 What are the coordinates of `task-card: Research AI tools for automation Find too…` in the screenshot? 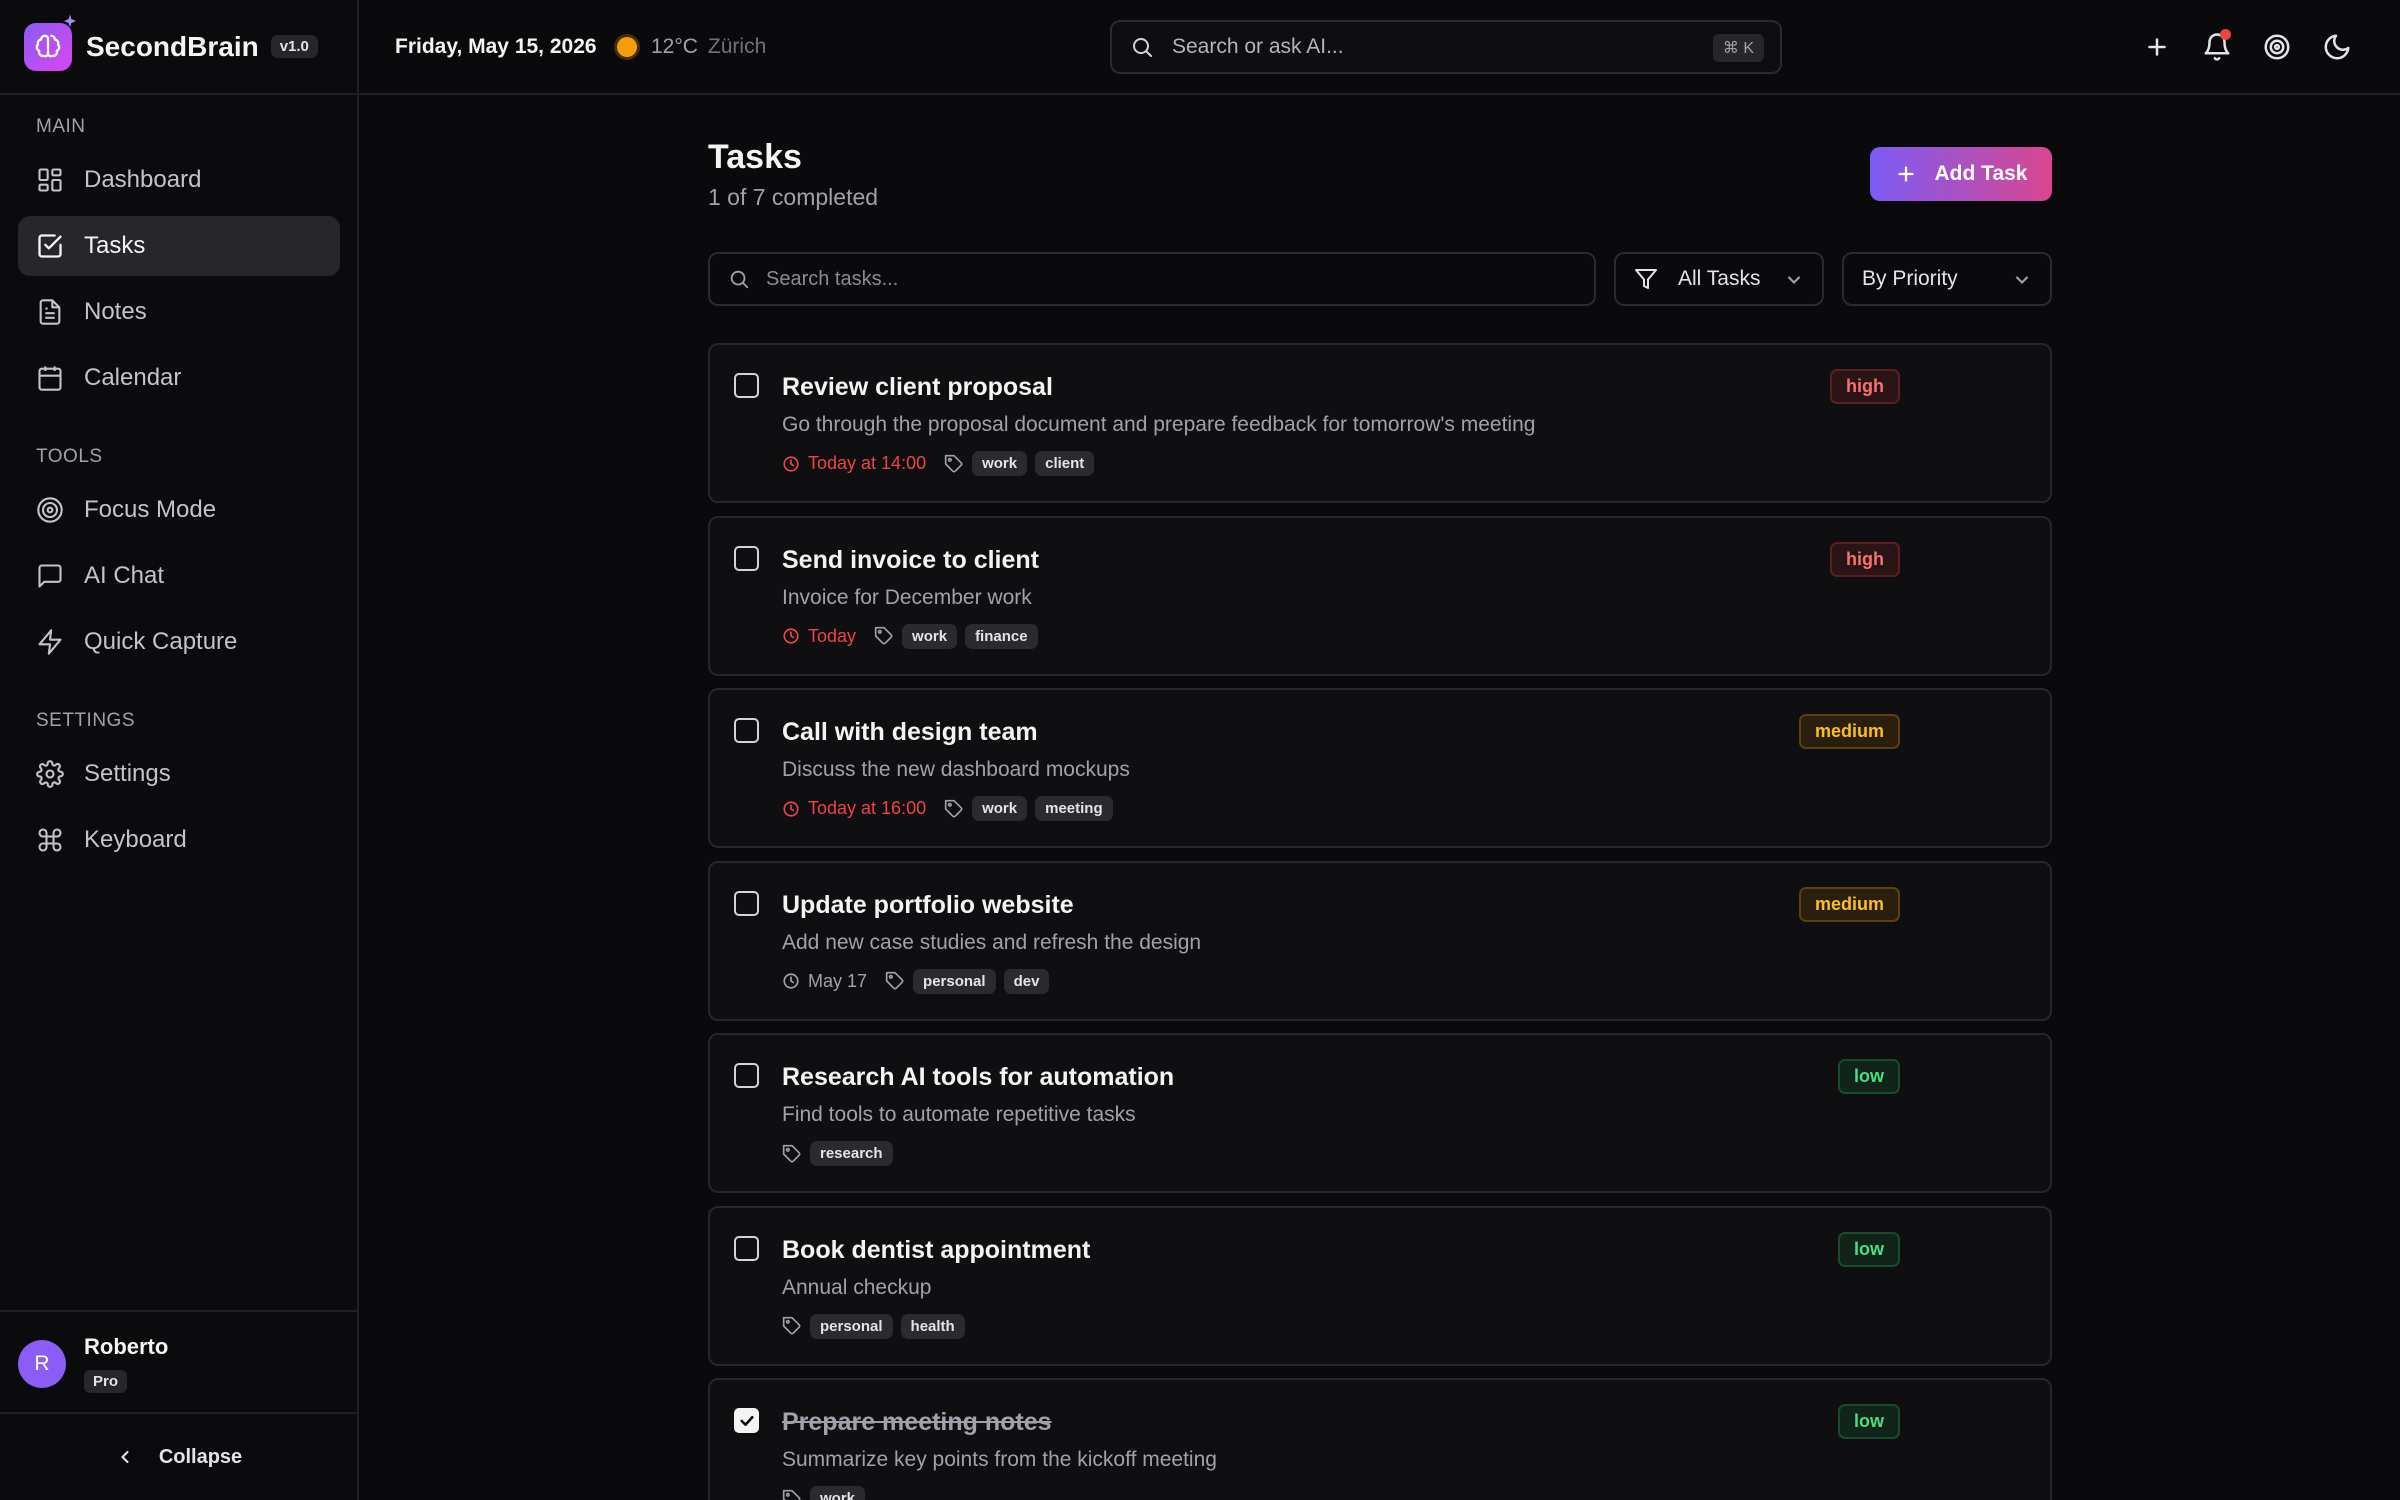 It's located at (1380, 1113).